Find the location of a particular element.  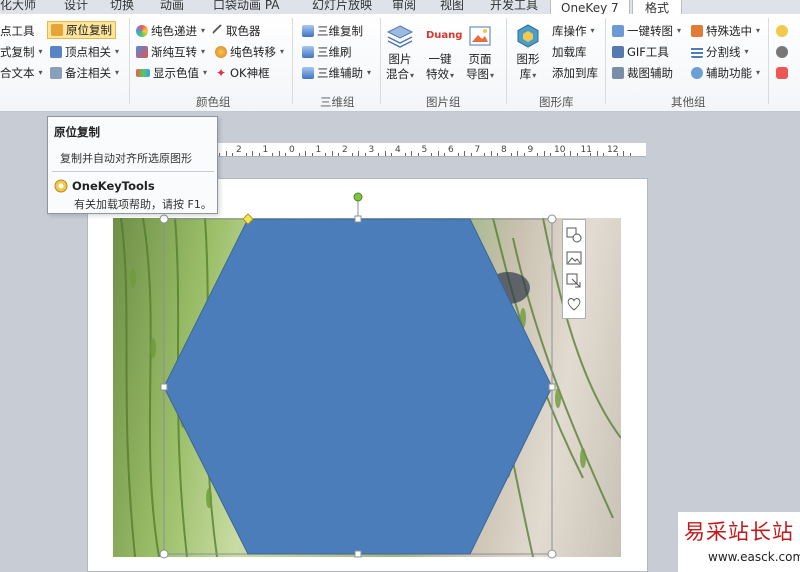

tooltip-divider is located at coordinates (133, 171).